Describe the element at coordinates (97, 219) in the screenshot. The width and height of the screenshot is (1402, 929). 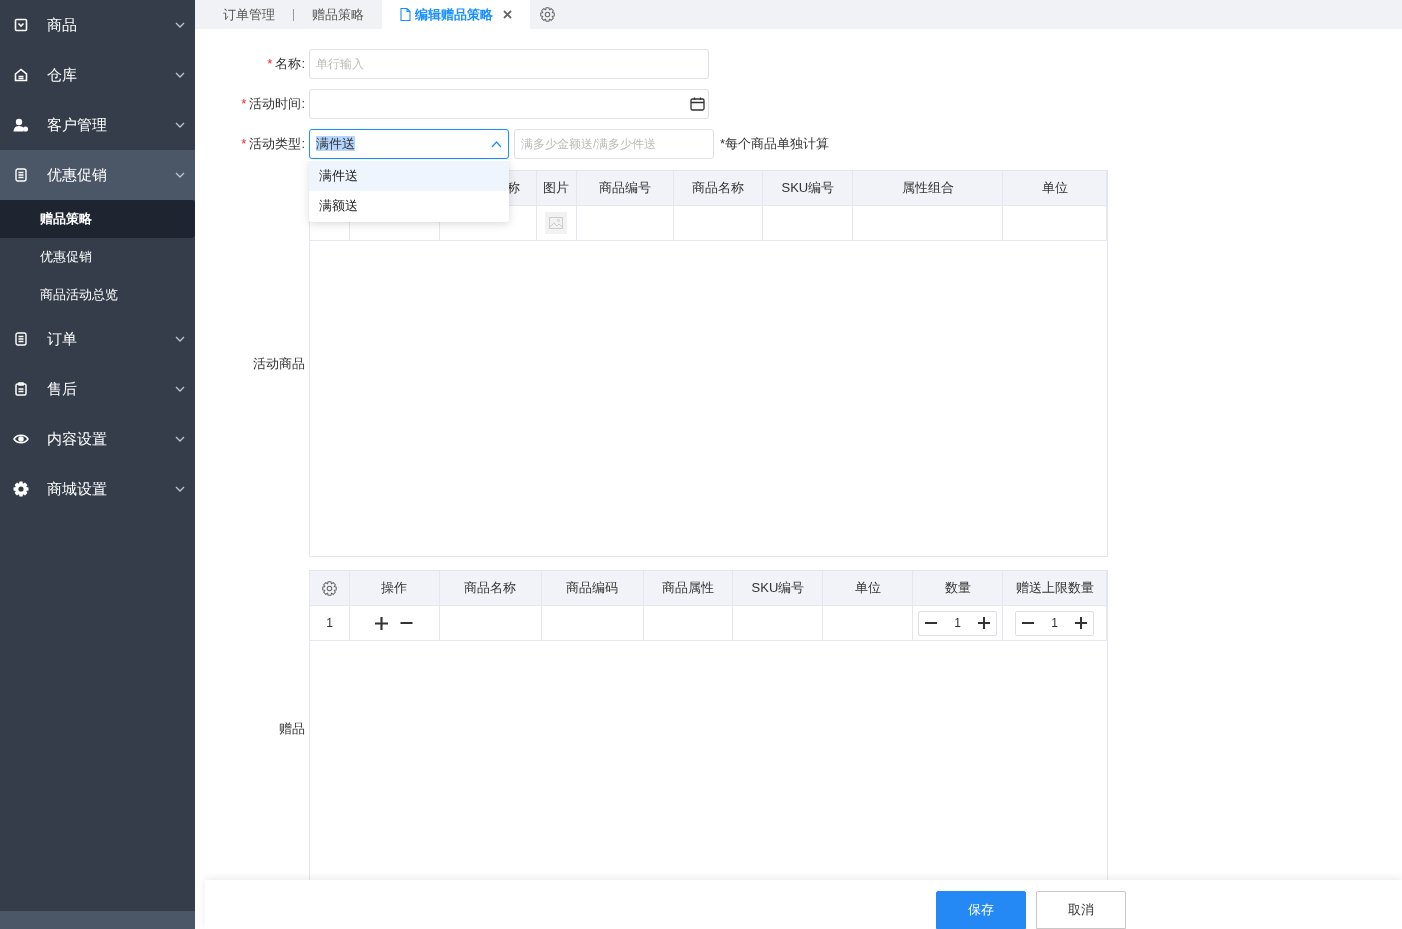
I see `submenu-item: 赠品策略` at that location.